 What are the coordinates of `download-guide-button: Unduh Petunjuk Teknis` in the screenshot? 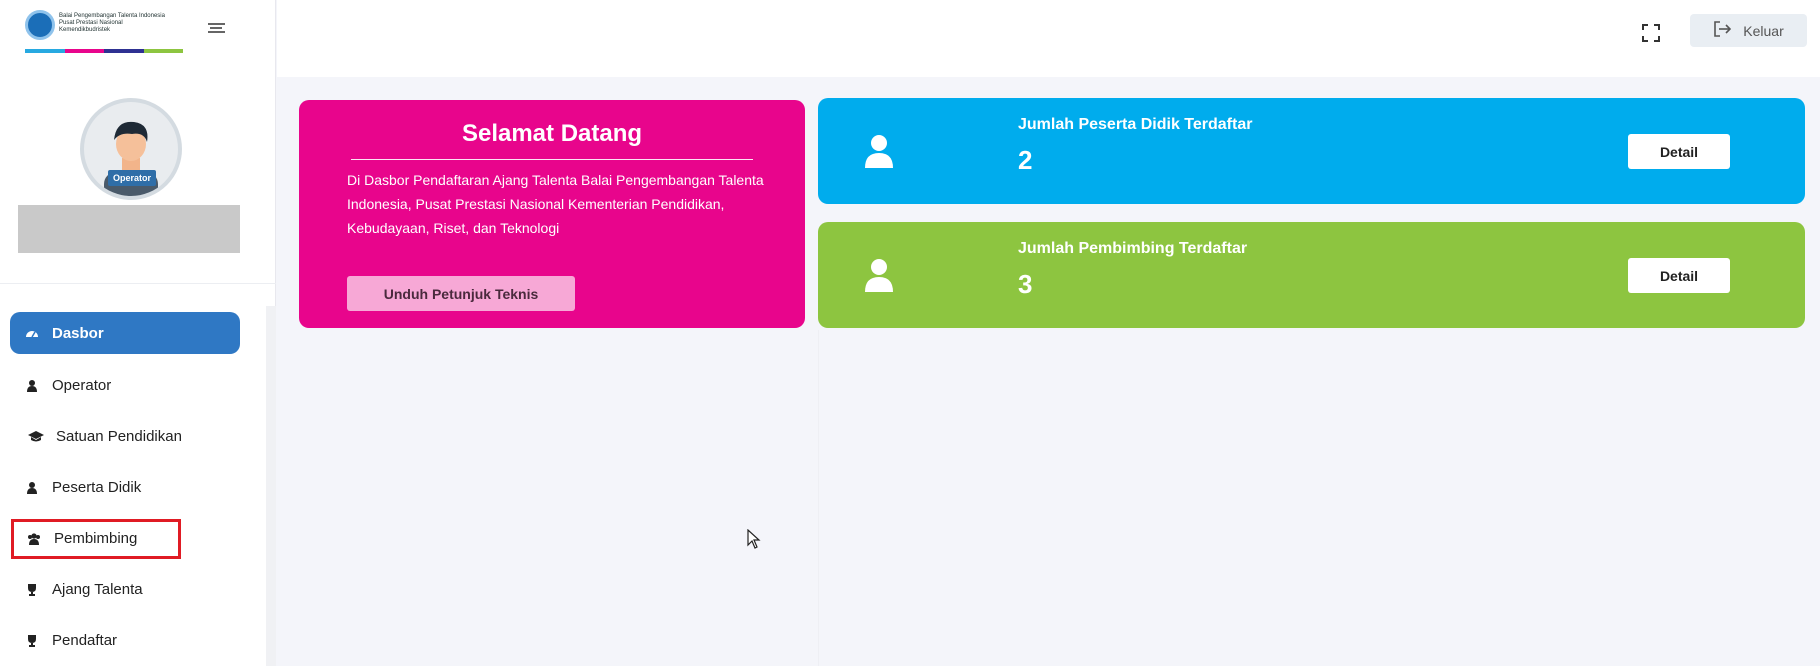 It's located at (461, 293).